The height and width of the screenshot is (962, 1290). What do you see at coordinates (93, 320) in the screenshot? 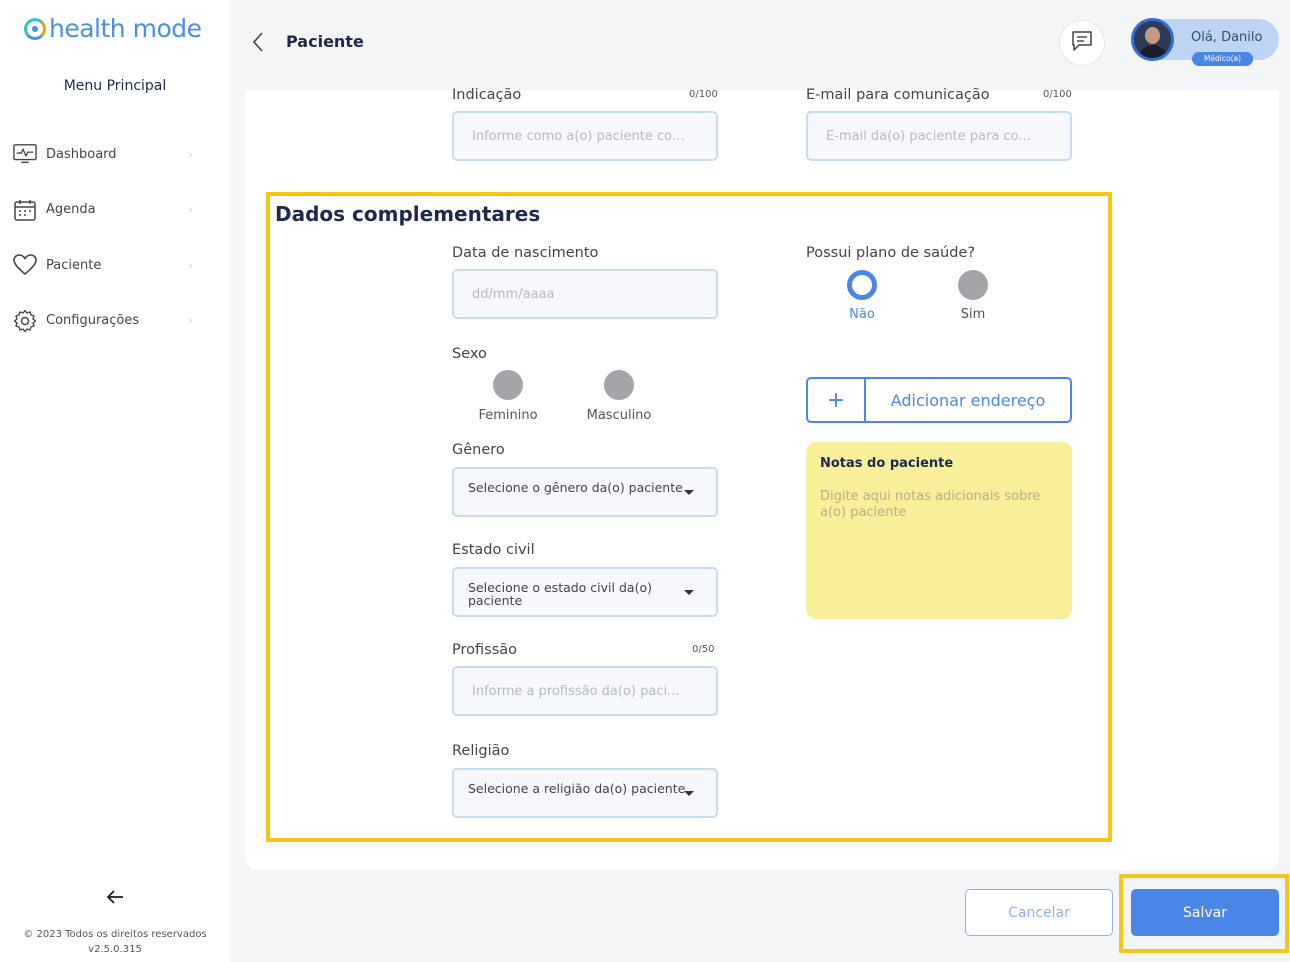
I see `sidebar-item-label: Configurações` at bounding box center [93, 320].